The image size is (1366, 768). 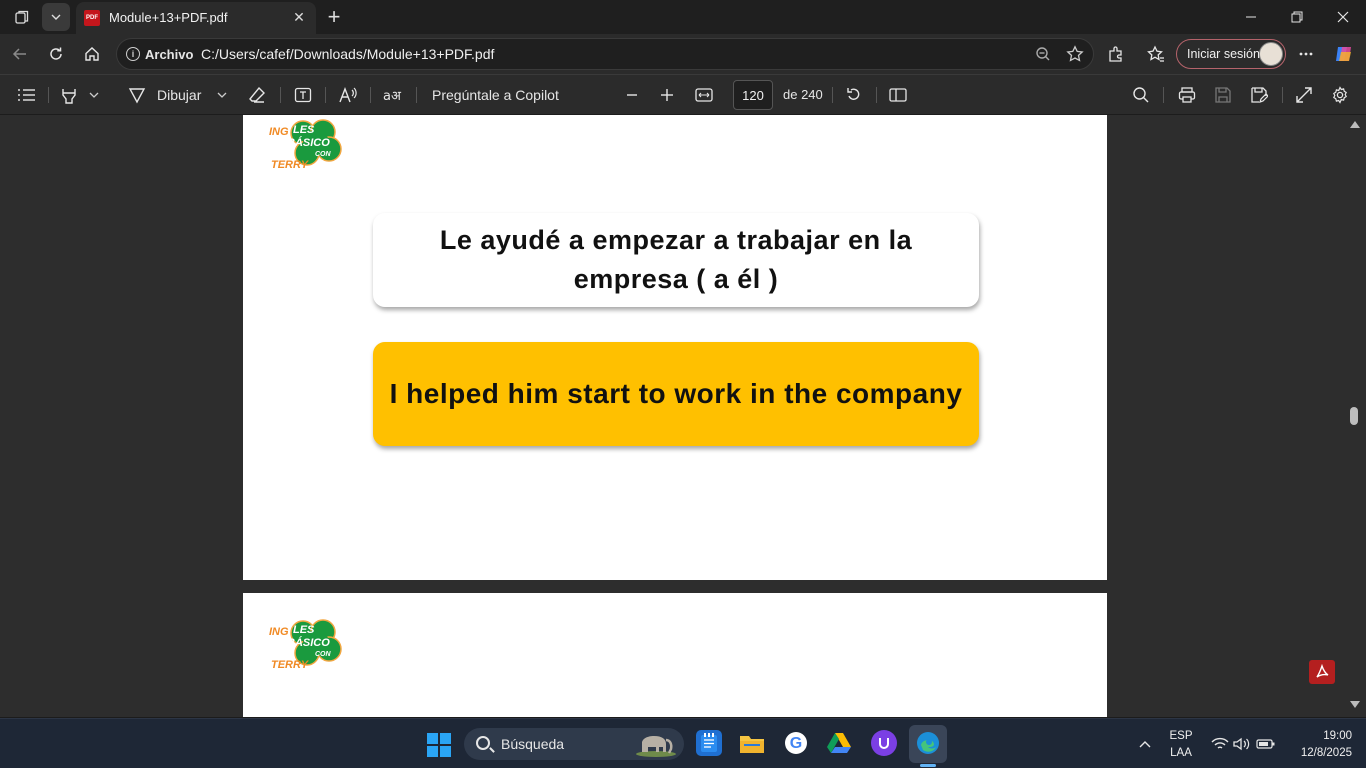 I want to click on favorite-star-icon, so click(x=1075, y=54).